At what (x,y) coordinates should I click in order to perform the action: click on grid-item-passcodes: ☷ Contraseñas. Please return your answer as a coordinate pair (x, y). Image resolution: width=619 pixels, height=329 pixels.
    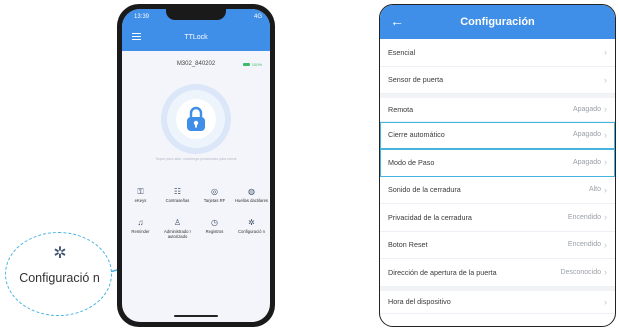
    Looking at the image, I should click on (177, 202).